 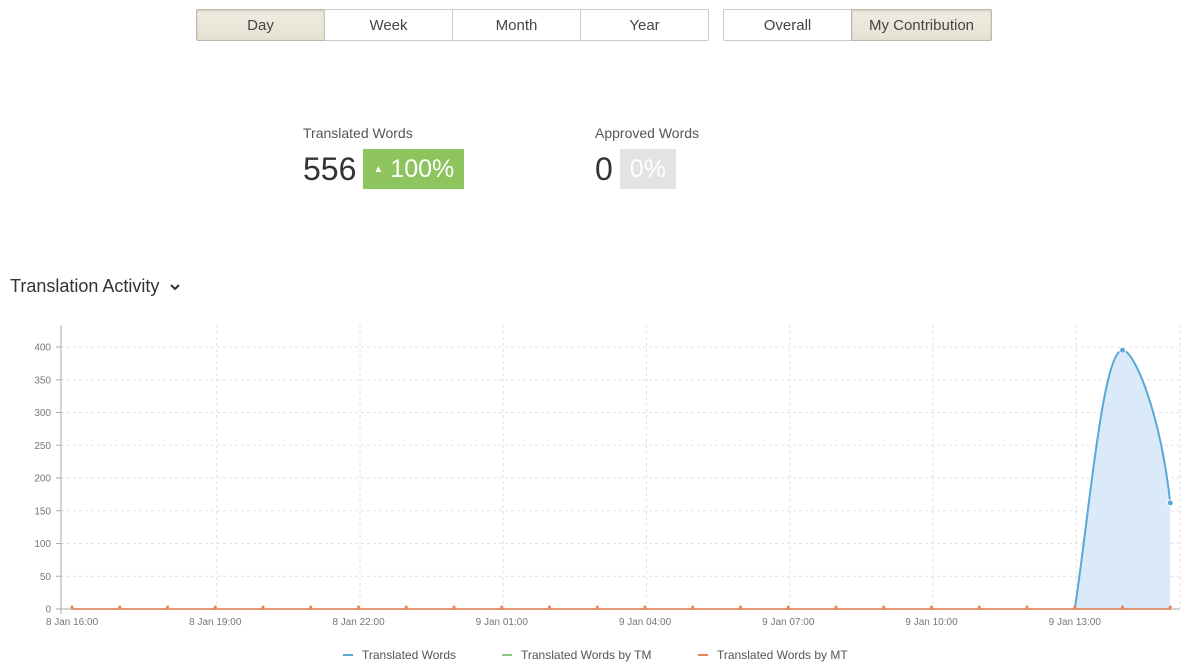 I want to click on y-tick-label: 300, so click(x=42, y=413).